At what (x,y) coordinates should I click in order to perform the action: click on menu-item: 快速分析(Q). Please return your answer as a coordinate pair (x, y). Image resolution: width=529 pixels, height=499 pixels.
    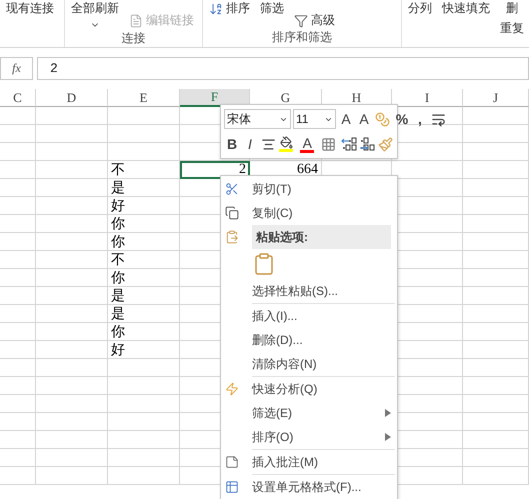
    Looking at the image, I should click on (309, 389).